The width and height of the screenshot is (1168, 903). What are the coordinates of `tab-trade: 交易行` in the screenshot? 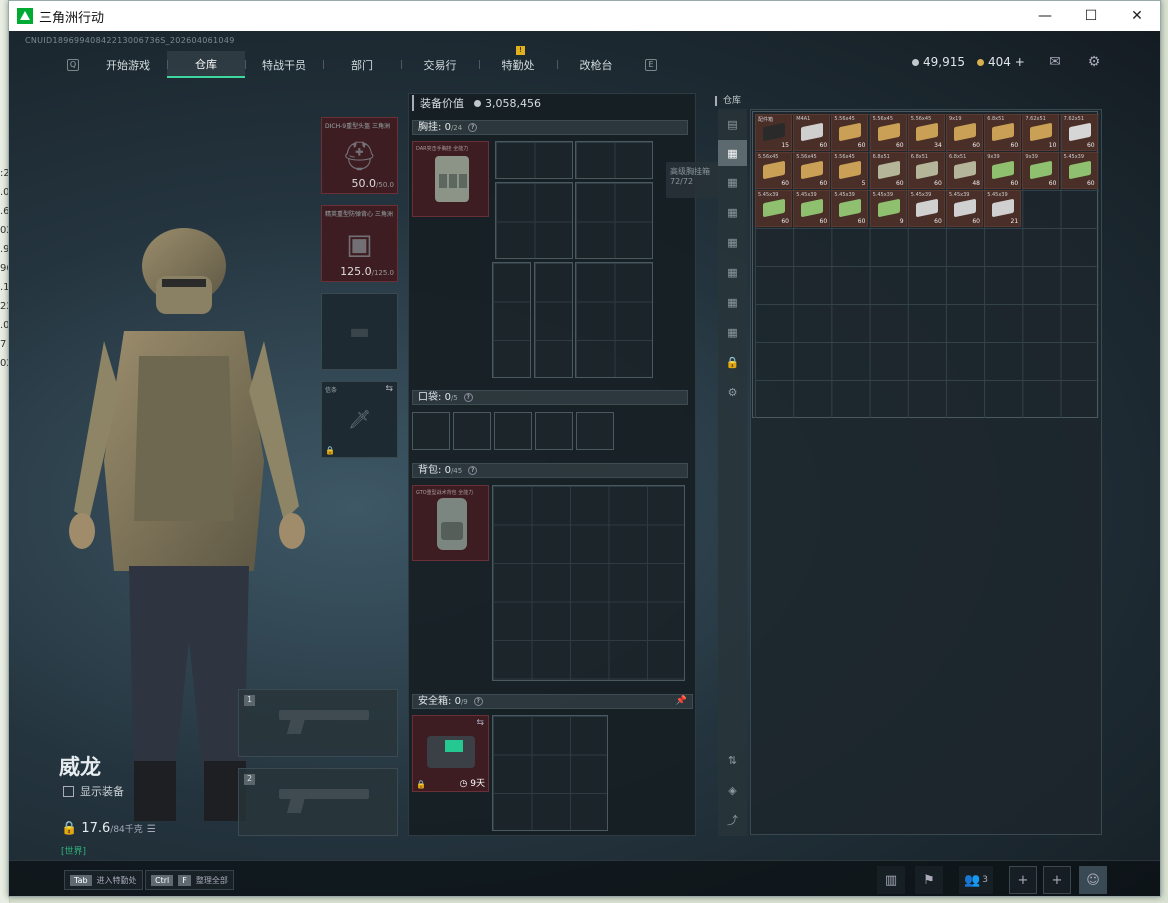 It's located at (440, 64).